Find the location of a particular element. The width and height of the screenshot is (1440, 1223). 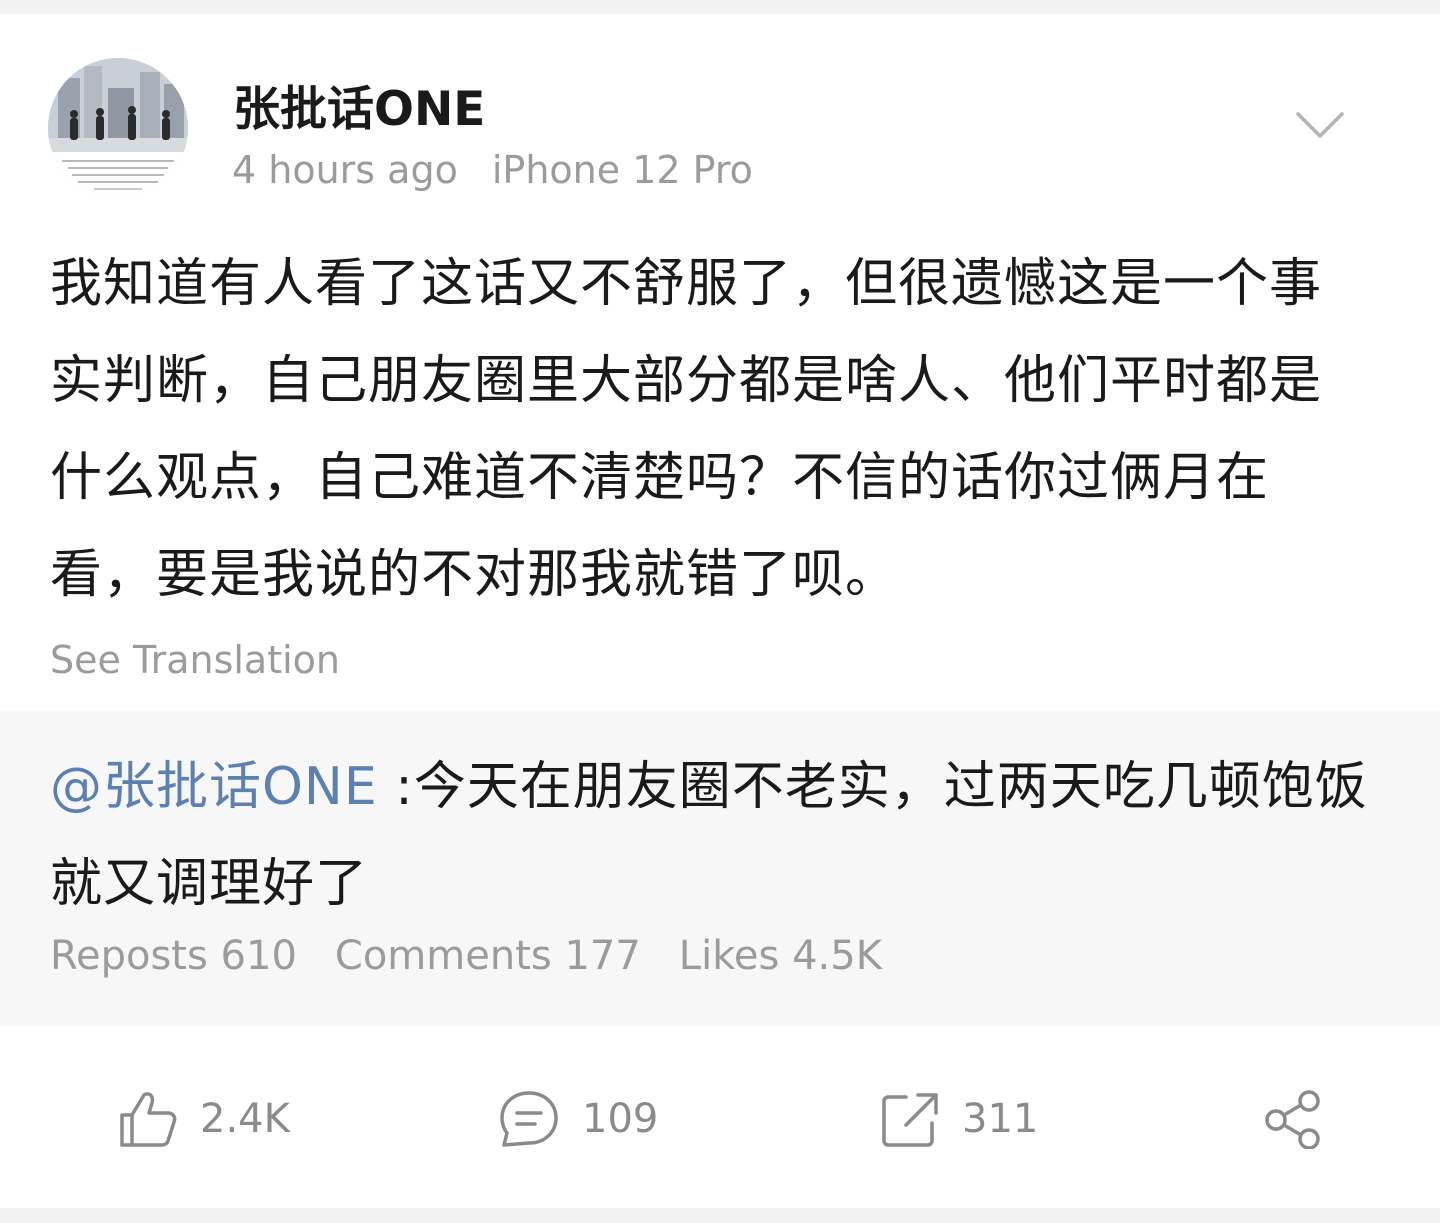

post-meta: 4 hours ago iPhone 12 Pro is located at coordinates (492, 170).